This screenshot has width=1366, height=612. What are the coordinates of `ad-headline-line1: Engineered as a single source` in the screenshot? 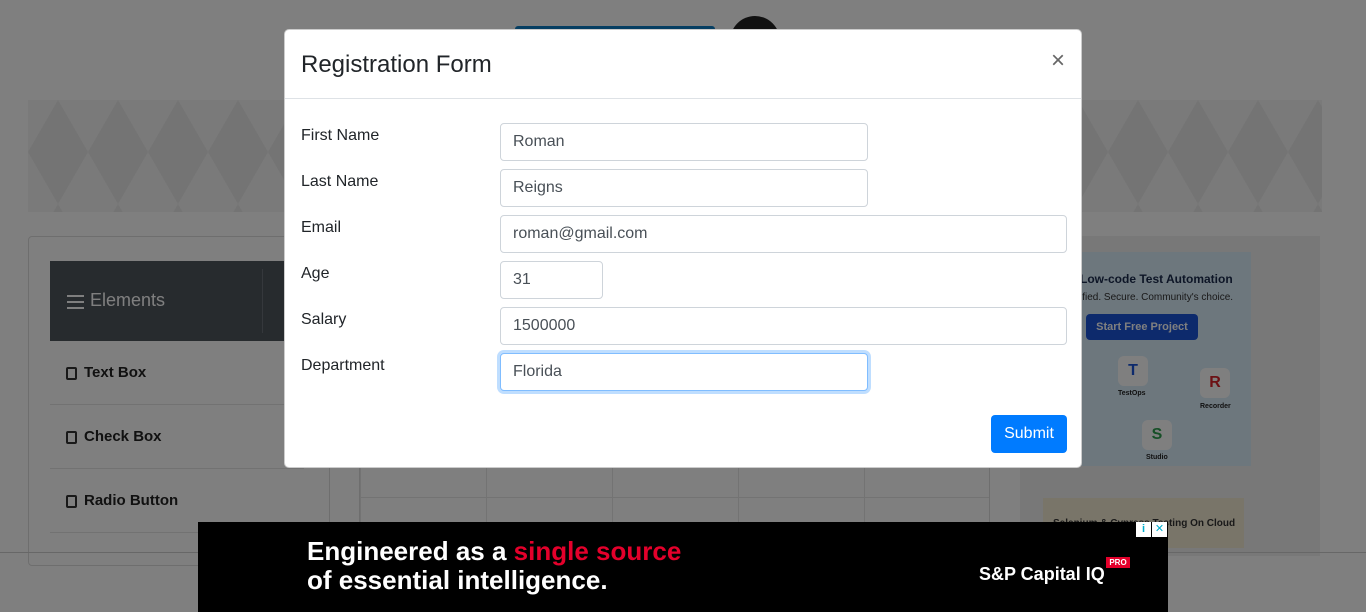 It's located at (494, 551).